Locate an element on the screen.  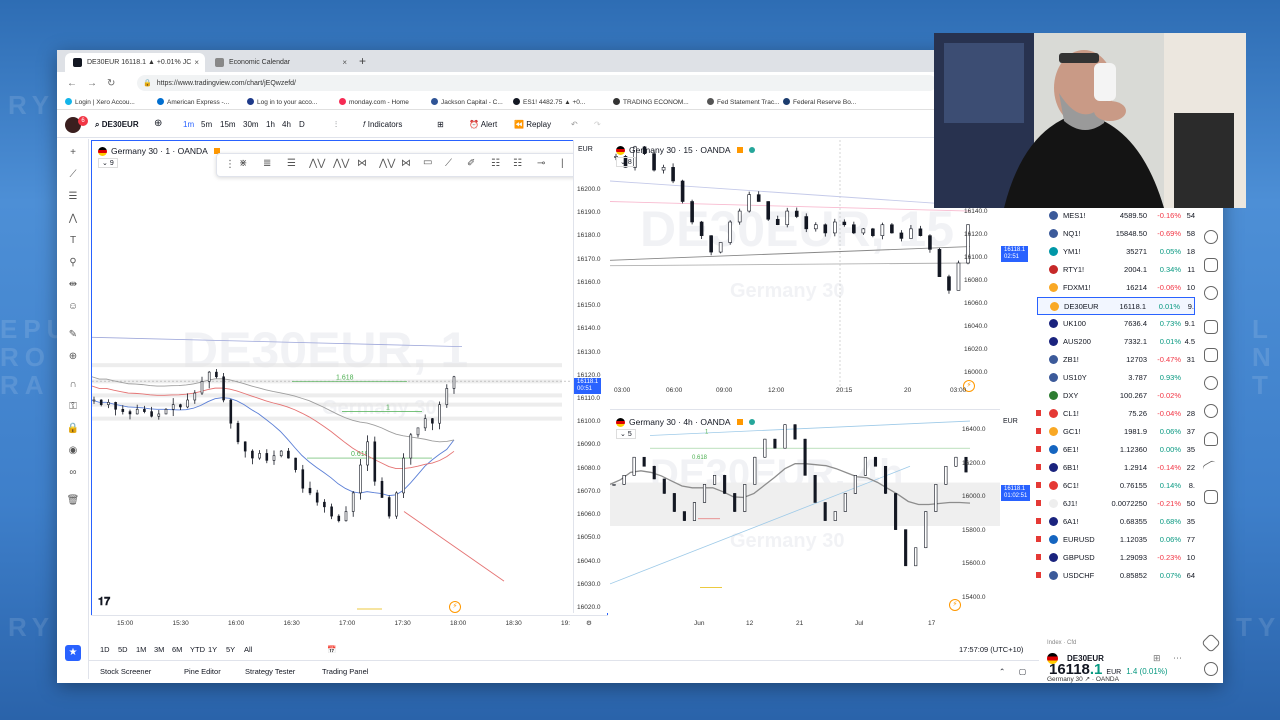
range-ytd: YTD is located at coordinates (197, 649).